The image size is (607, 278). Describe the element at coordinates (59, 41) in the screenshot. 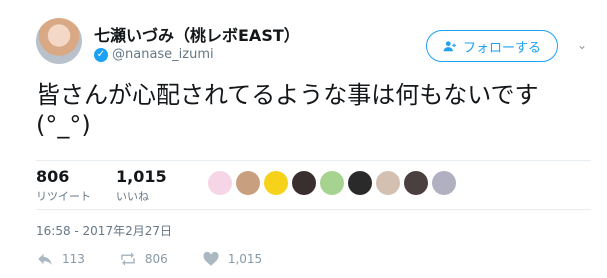

I see `avatar` at that location.